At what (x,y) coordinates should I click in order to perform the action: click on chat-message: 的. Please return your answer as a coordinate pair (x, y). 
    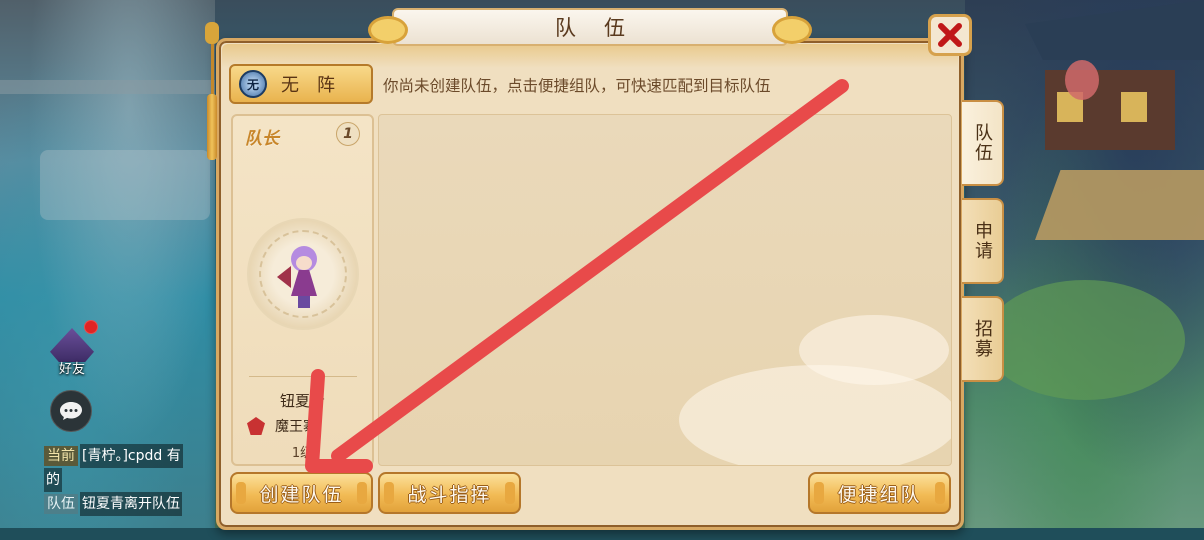
    Looking at the image, I should click on (53, 480).